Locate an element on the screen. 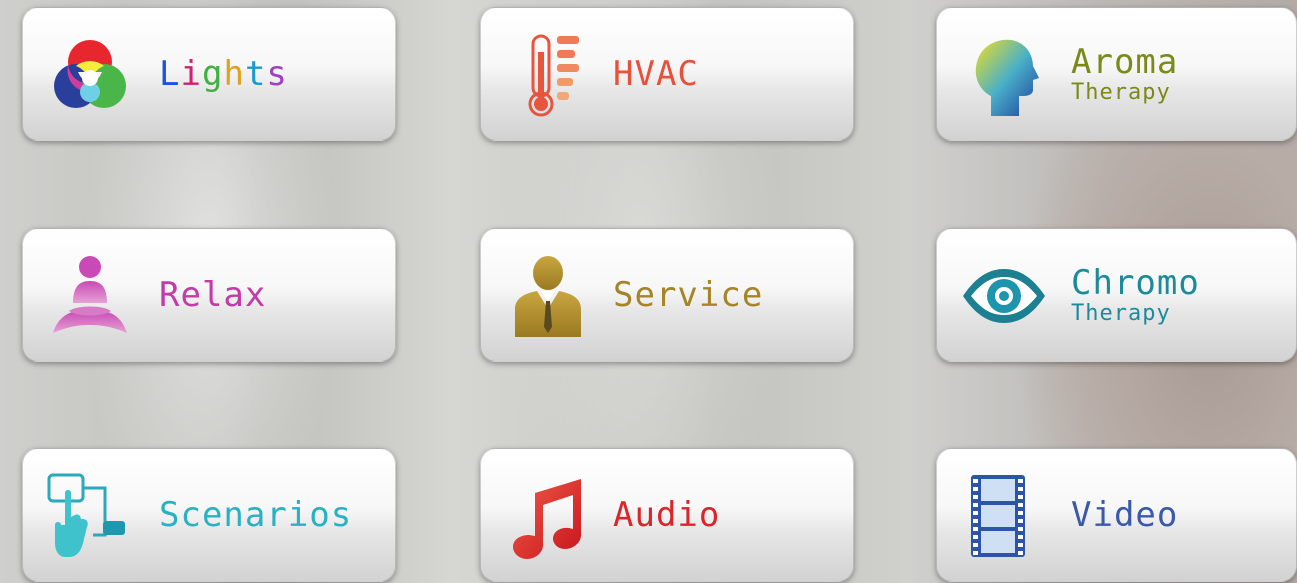 The image size is (1297, 583). video-label: Video is located at coordinates (1125, 515).